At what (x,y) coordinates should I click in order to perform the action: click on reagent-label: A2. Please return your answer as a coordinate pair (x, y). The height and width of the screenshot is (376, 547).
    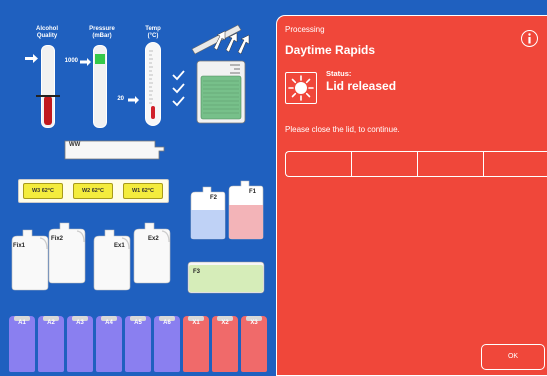
    Looking at the image, I should click on (51, 323).